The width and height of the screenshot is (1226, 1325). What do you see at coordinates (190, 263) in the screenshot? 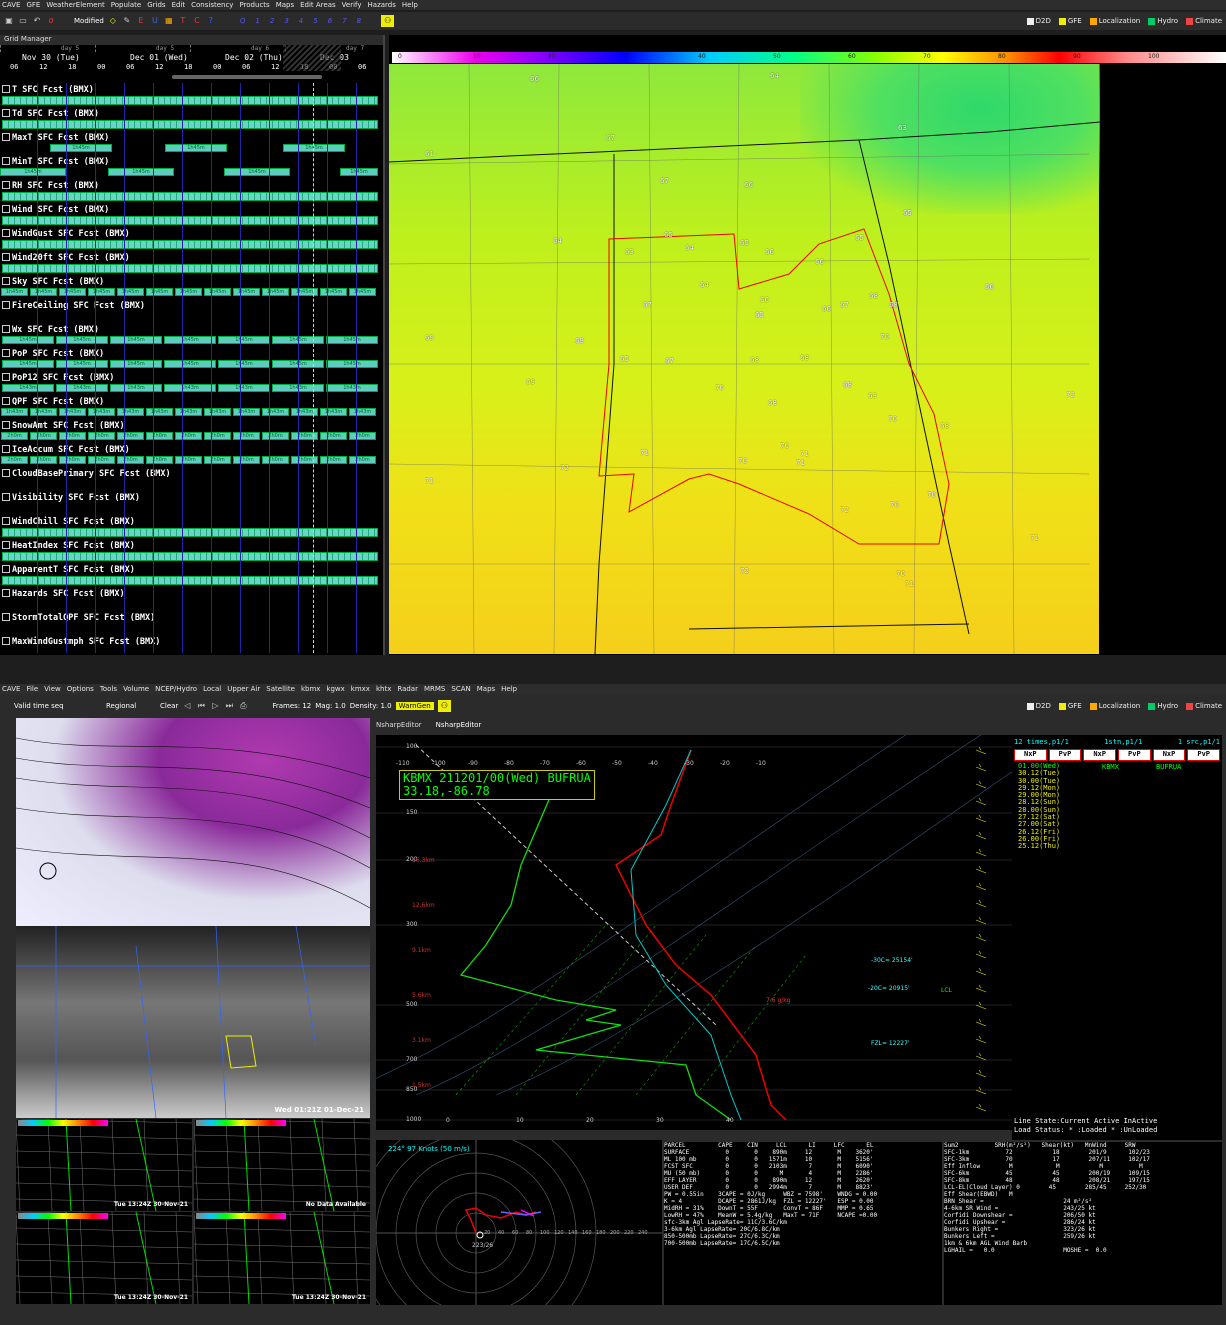
I see `grid-element-row: Wind20ft SFC Fcst (BMX)` at bounding box center [190, 263].